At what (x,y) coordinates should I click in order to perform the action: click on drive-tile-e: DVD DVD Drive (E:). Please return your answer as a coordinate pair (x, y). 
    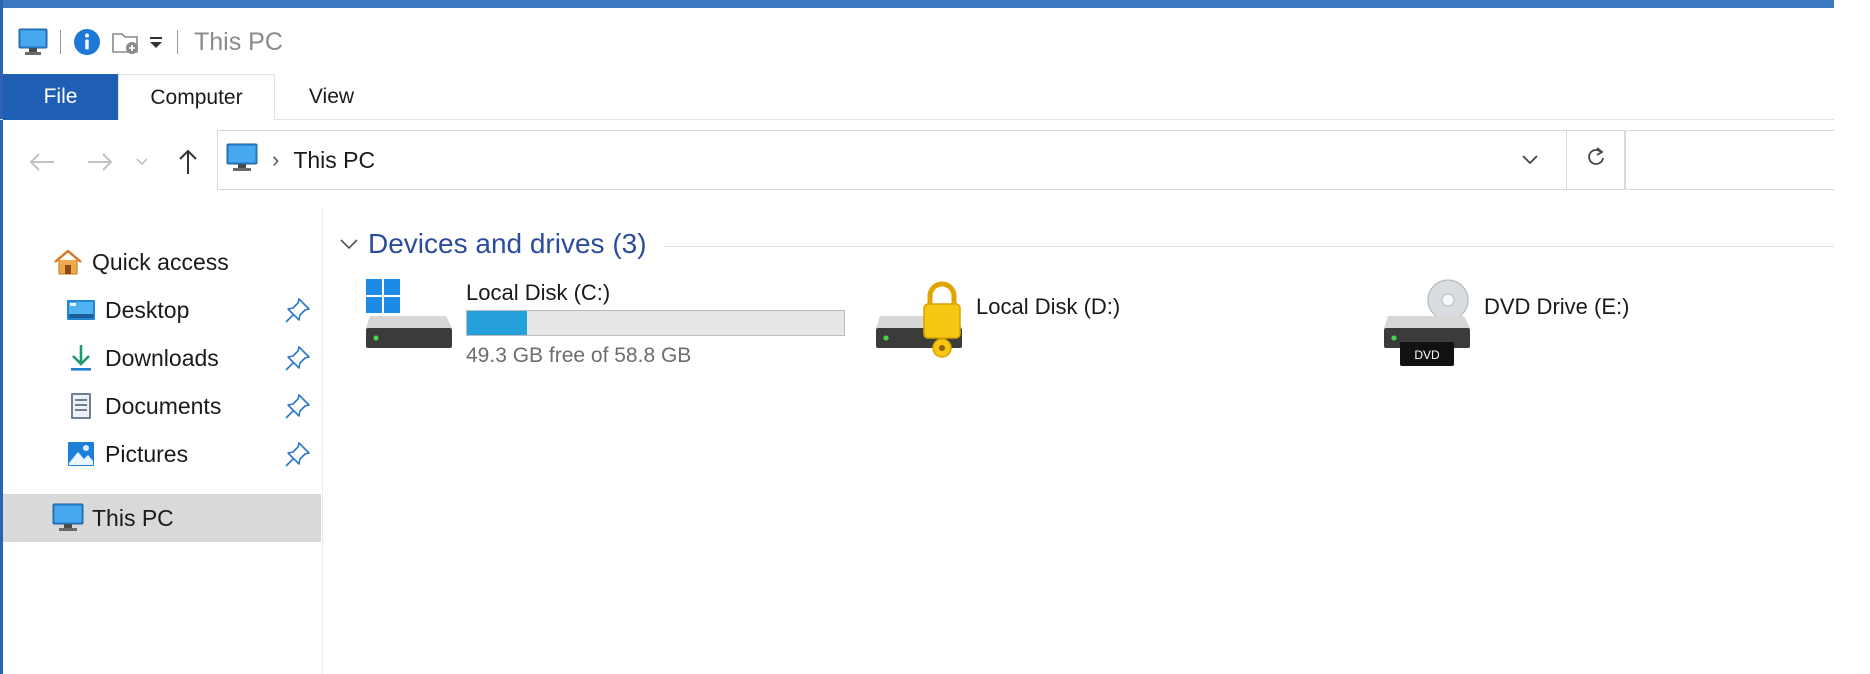
    Looking at the image, I should click on (1592, 326).